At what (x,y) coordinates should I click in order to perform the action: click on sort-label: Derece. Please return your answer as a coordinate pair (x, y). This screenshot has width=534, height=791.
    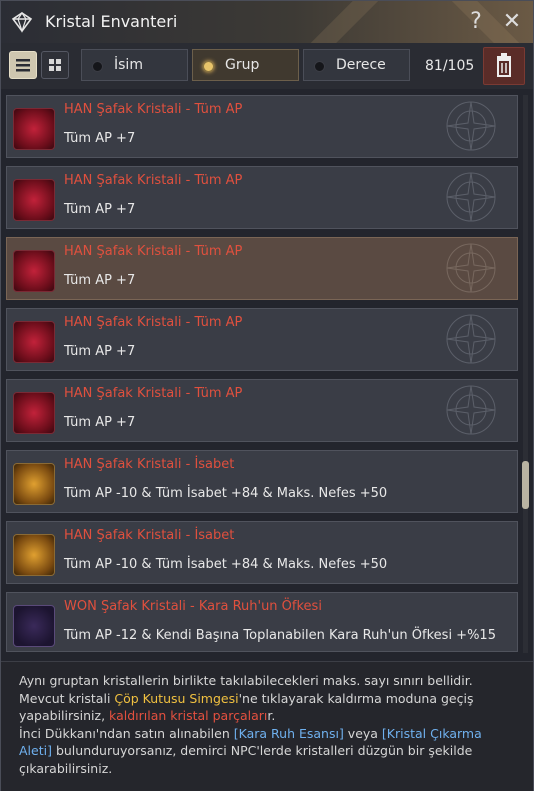
    Looking at the image, I should click on (361, 65).